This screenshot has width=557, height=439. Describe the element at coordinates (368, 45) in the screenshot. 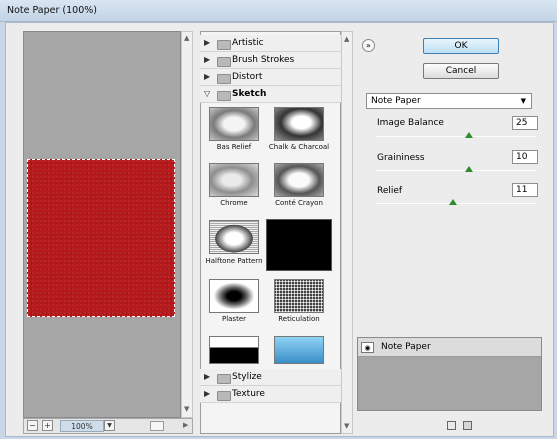

I see `collapse-gallery-button: »` at that location.